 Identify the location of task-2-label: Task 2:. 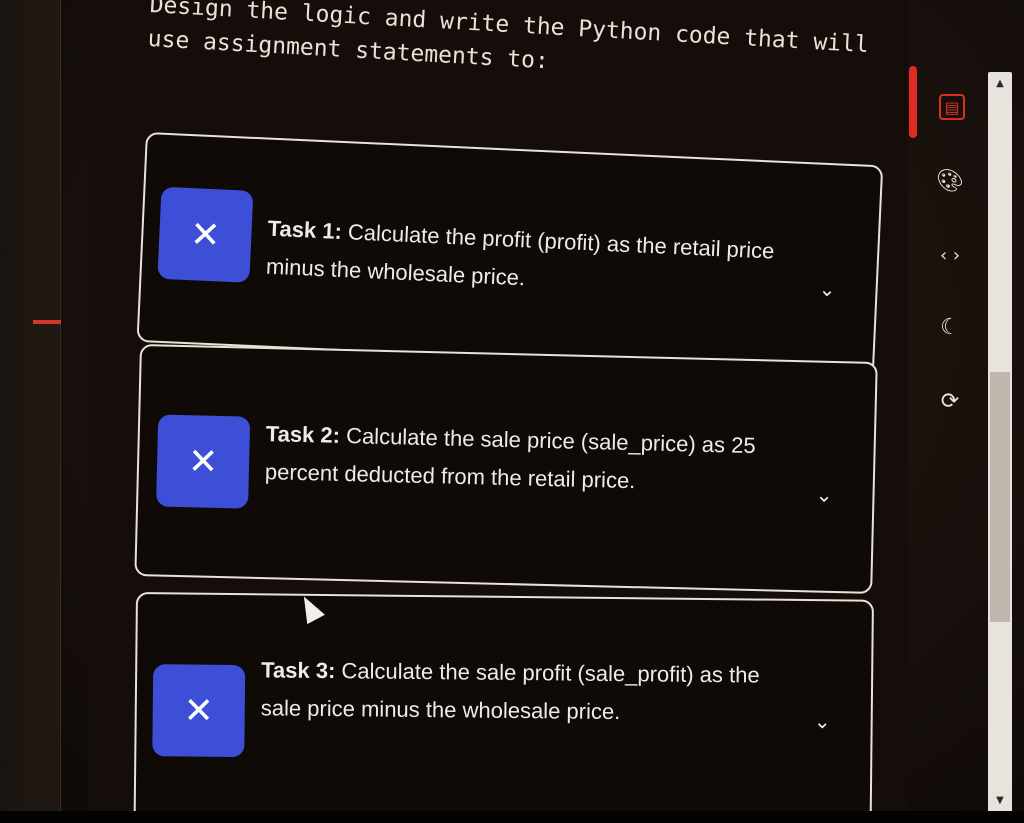
(303, 434).